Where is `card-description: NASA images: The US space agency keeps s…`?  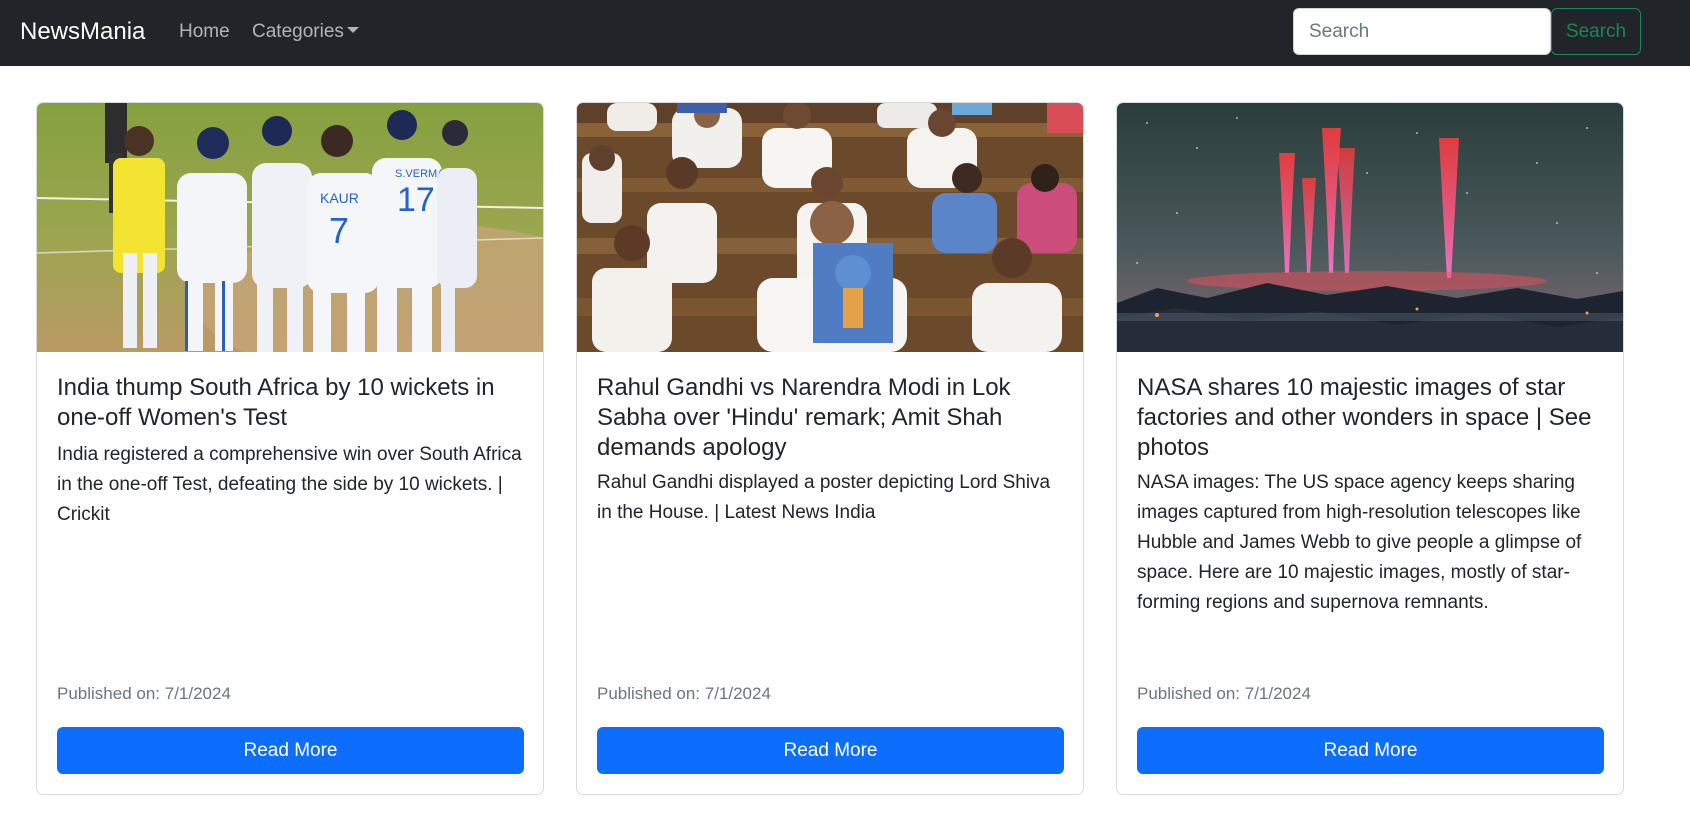
card-description: NASA images: The US space agency keeps s… is located at coordinates (1359, 542).